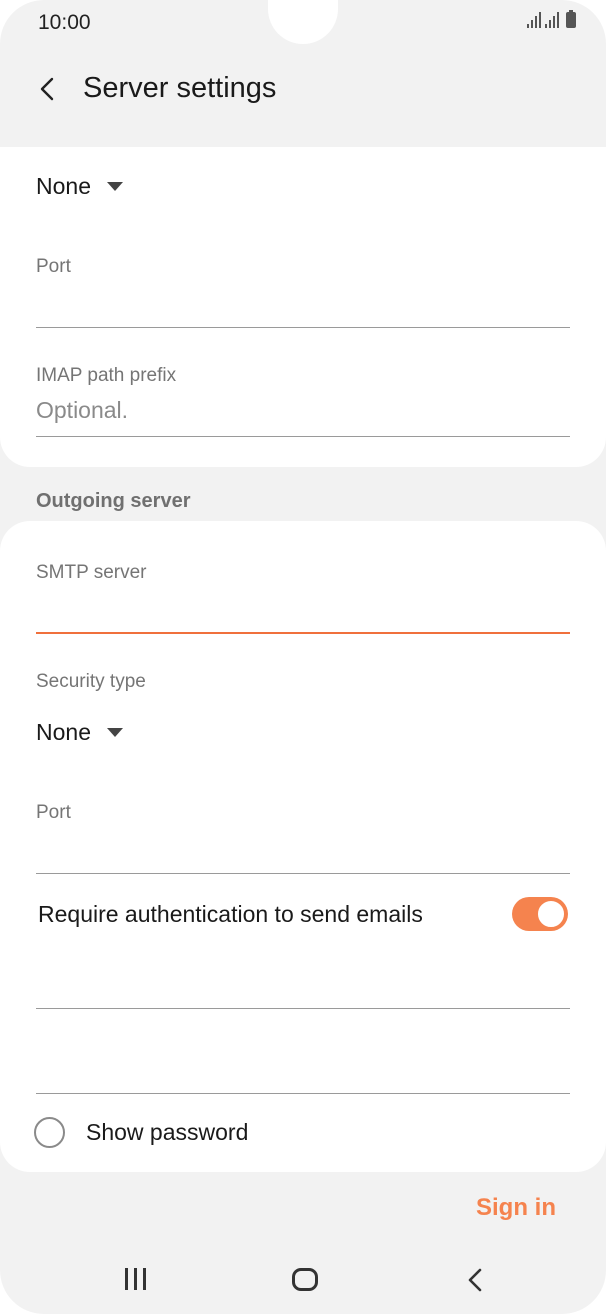  I want to click on require-auth-toggle, so click(540, 914).